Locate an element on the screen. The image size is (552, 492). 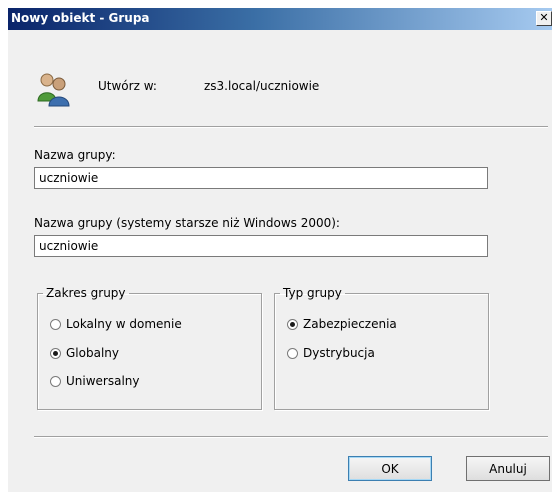
group-name-label: Nazwa grupy: is located at coordinates (75, 155).